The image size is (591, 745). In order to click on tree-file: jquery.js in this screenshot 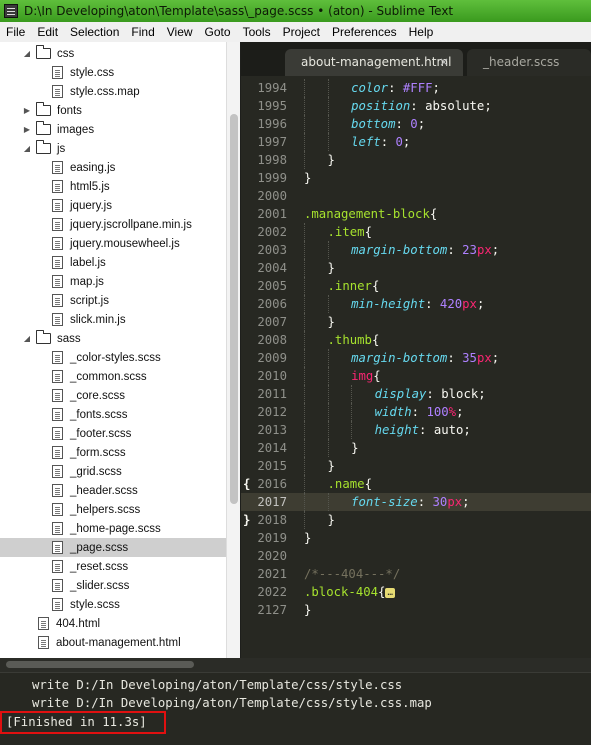, I will do `click(113, 205)`.